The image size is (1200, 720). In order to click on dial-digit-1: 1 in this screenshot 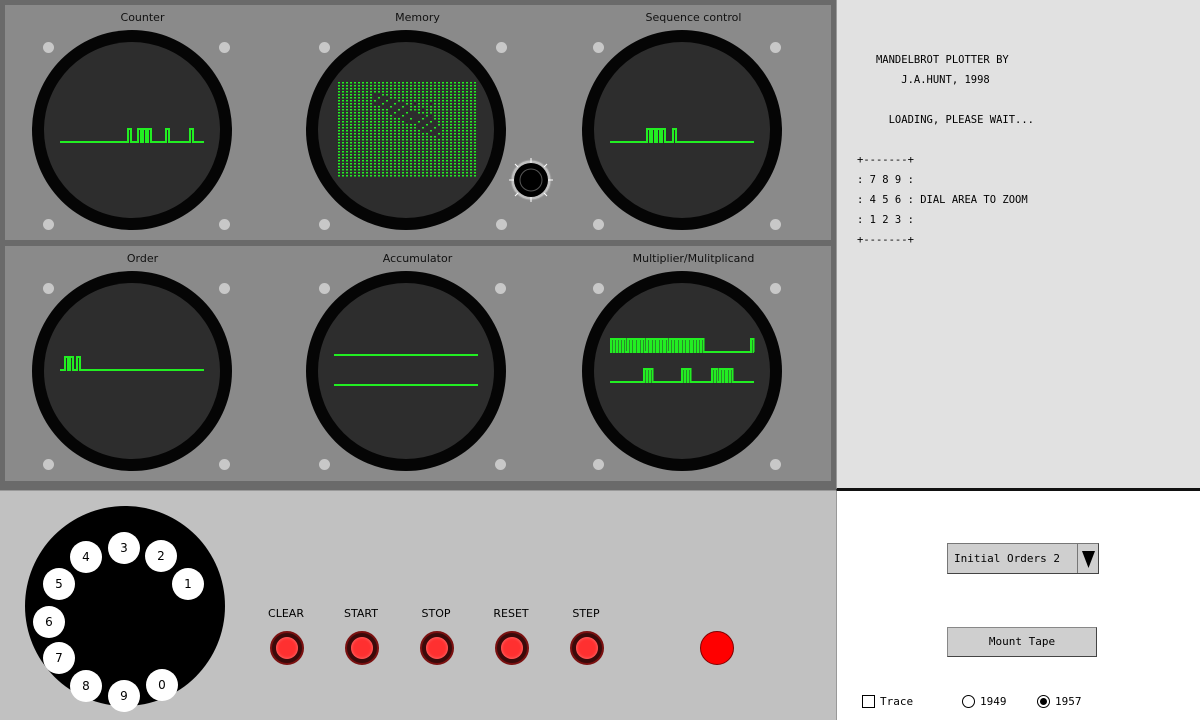, I will do `click(188, 584)`.